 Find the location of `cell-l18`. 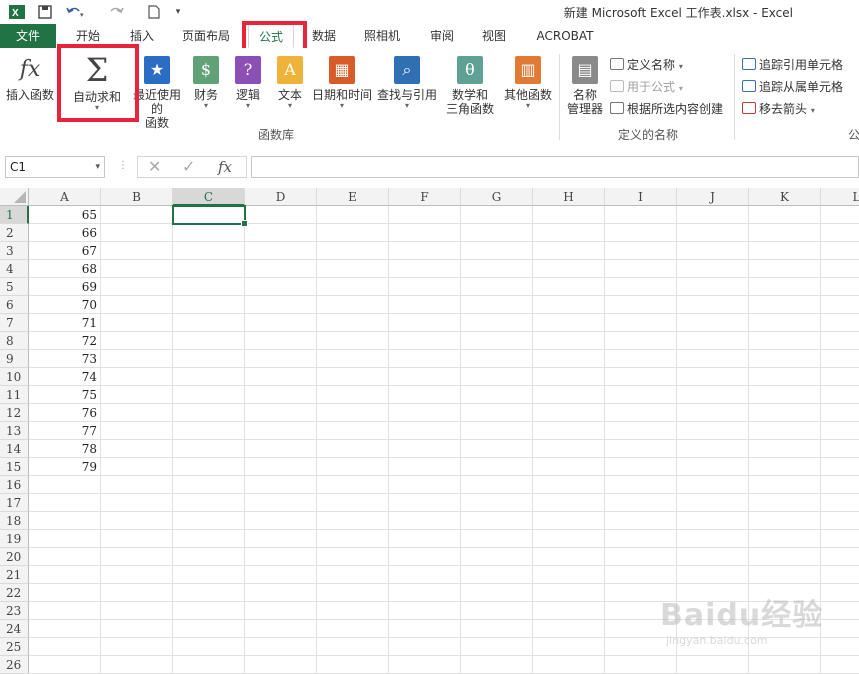

cell-l18 is located at coordinates (840, 521).